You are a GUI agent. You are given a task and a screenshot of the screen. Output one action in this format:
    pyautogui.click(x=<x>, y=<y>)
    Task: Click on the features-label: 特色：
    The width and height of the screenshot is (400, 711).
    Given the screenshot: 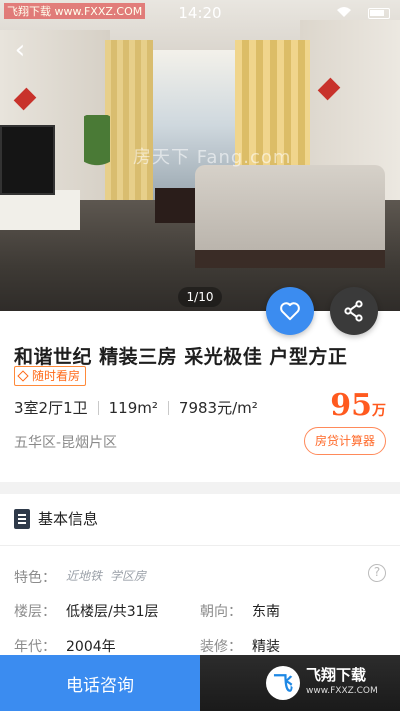 What is the action you would take?
    pyautogui.click(x=35, y=578)
    